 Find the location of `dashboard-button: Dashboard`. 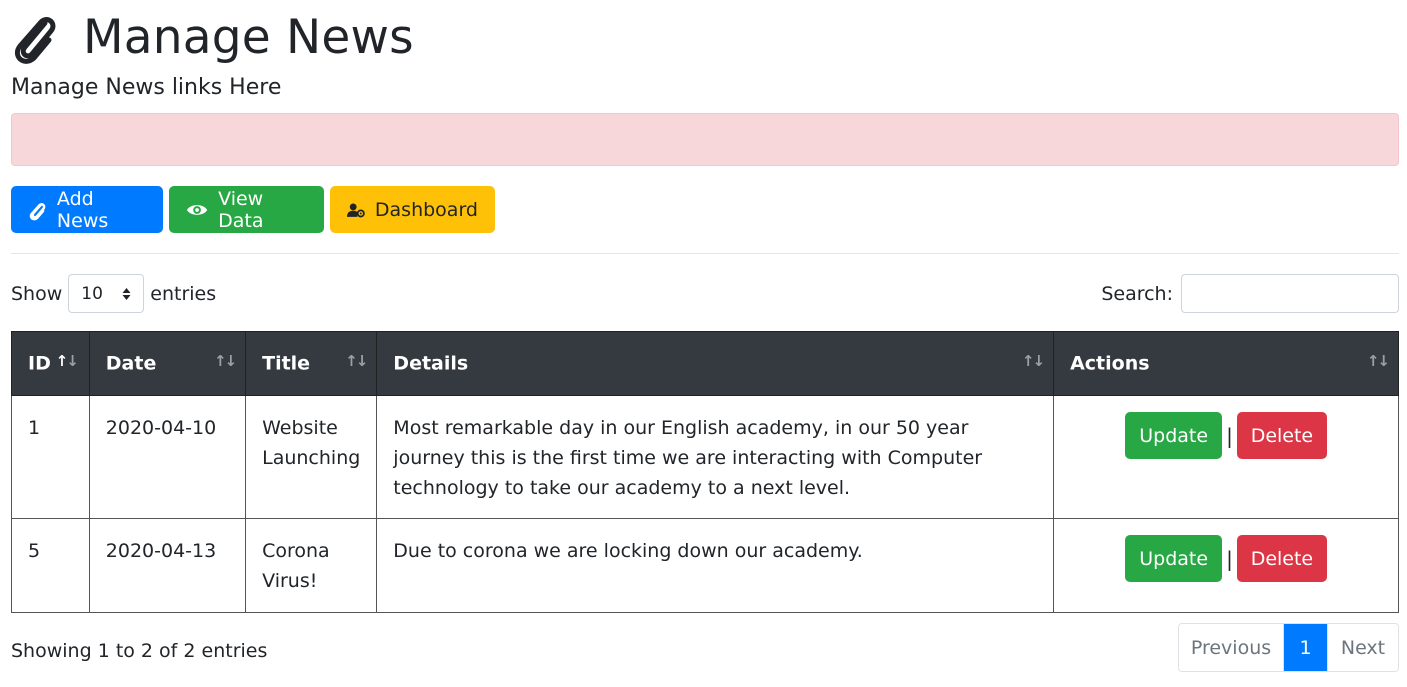

dashboard-button: Dashboard is located at coordinates (412, 209).